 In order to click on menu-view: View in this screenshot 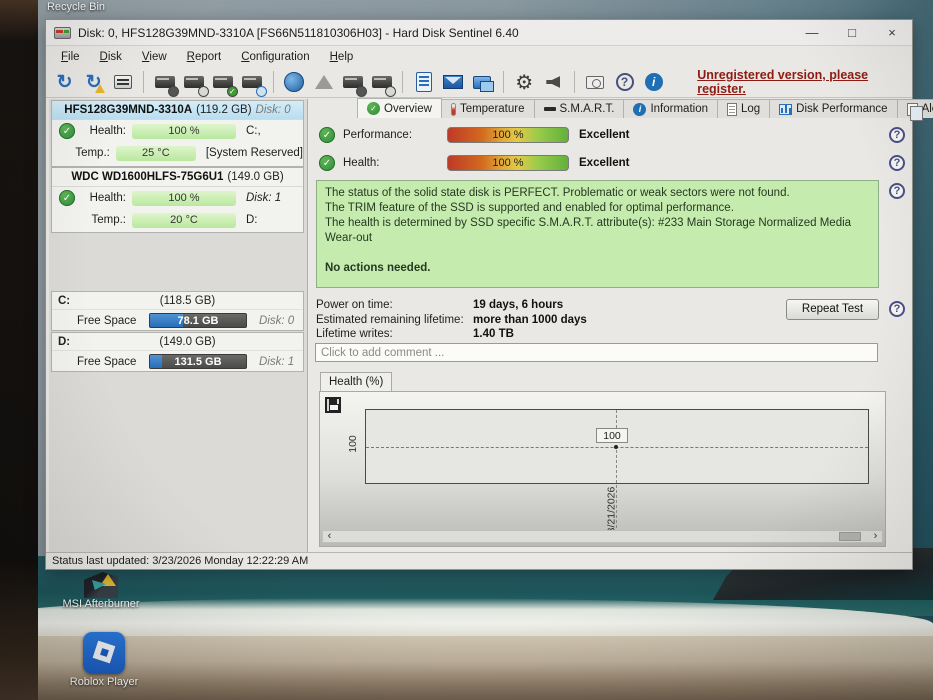, I will do `click(154, 57)`.